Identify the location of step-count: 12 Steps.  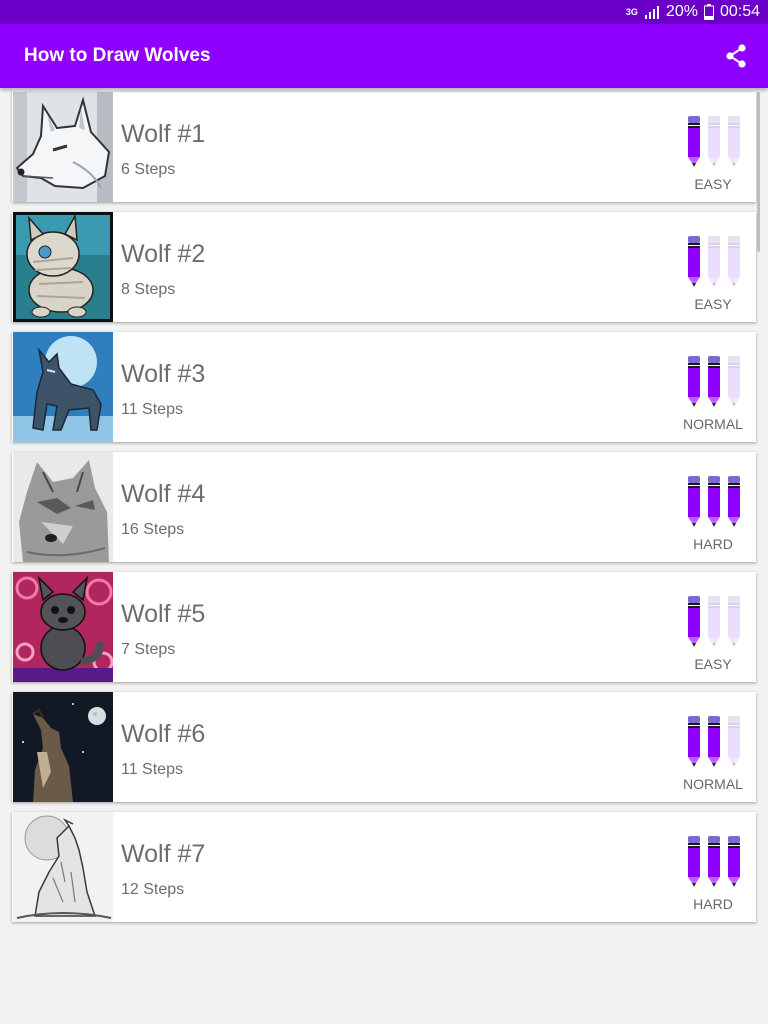
(153, 889).